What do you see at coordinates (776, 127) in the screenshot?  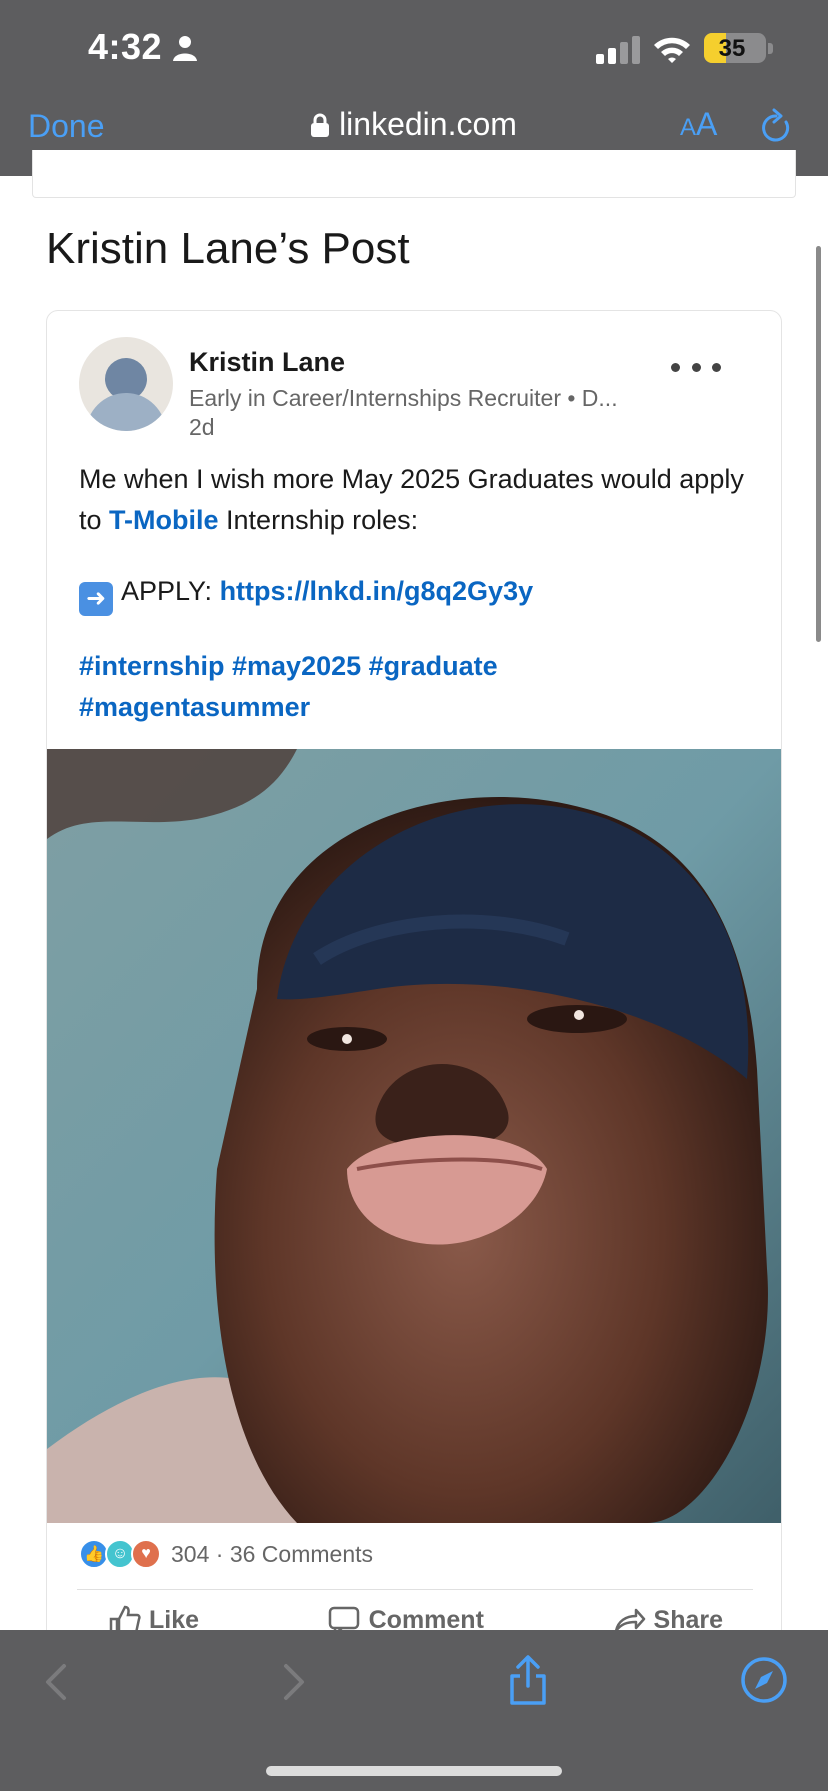 I see `reload-icon` at bounding box center [776, 127].